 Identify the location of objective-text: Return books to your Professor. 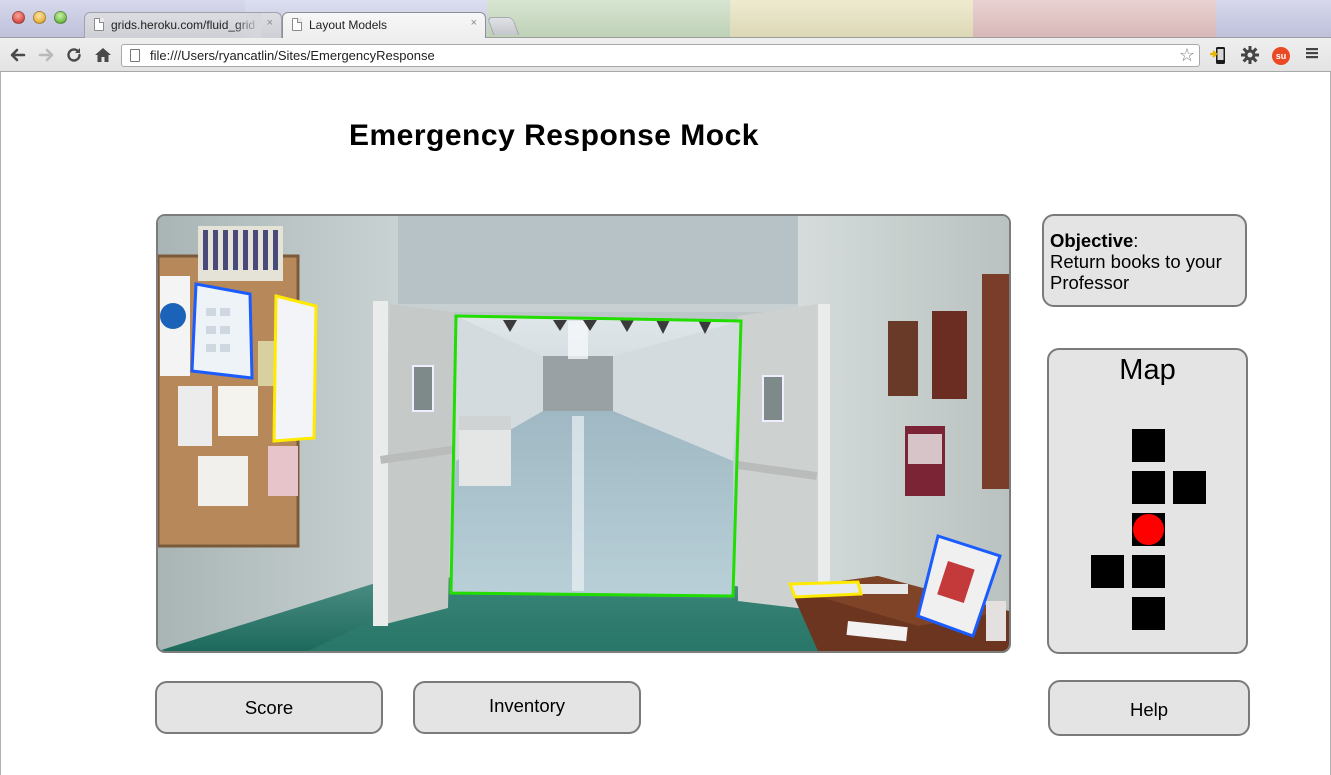
(1136, 272).